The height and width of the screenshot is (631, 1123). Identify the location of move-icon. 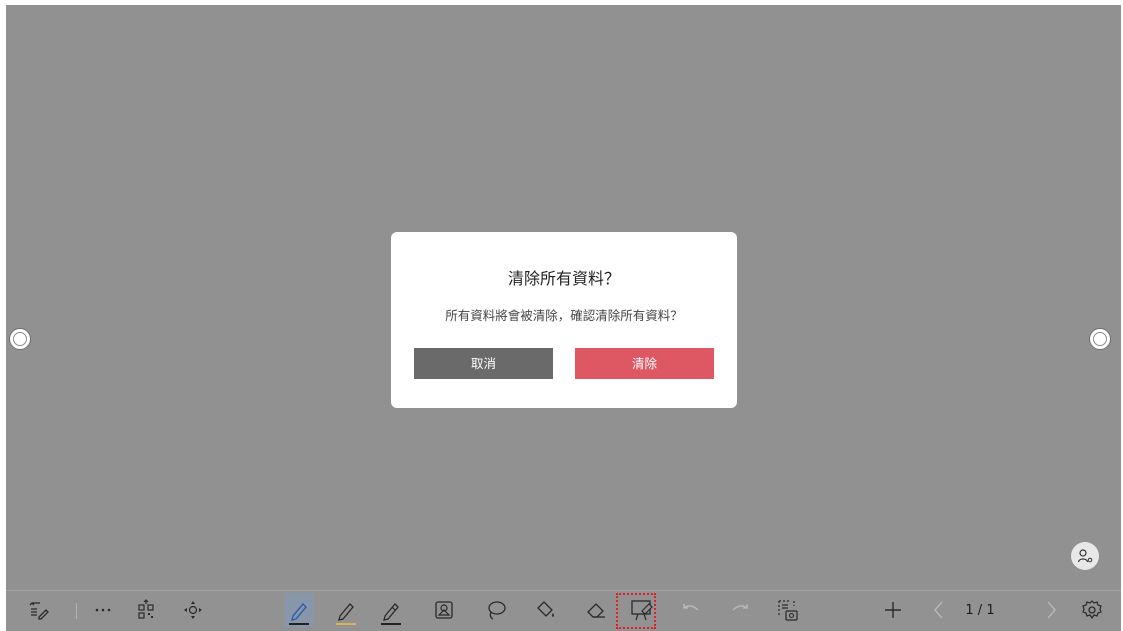
(193, 610).